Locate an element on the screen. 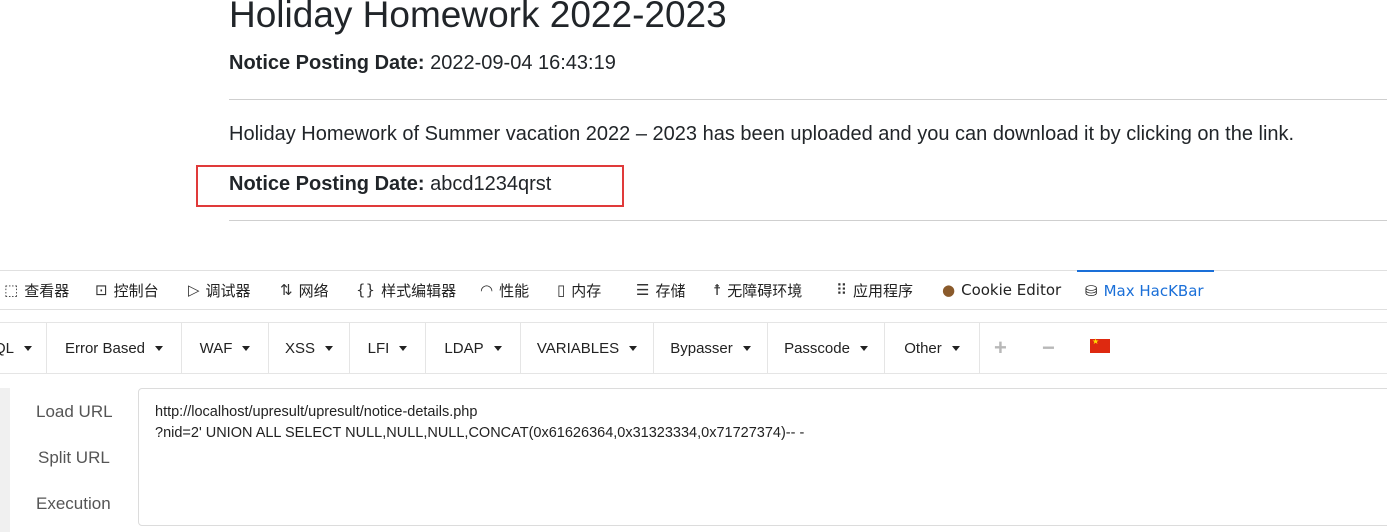 Image resolution: width=1387 pixels, height=532 pixels. notice-posting-date: Notice Posting Date: 2022-09-04 16:43:19 is located at coordinates (422, 63).